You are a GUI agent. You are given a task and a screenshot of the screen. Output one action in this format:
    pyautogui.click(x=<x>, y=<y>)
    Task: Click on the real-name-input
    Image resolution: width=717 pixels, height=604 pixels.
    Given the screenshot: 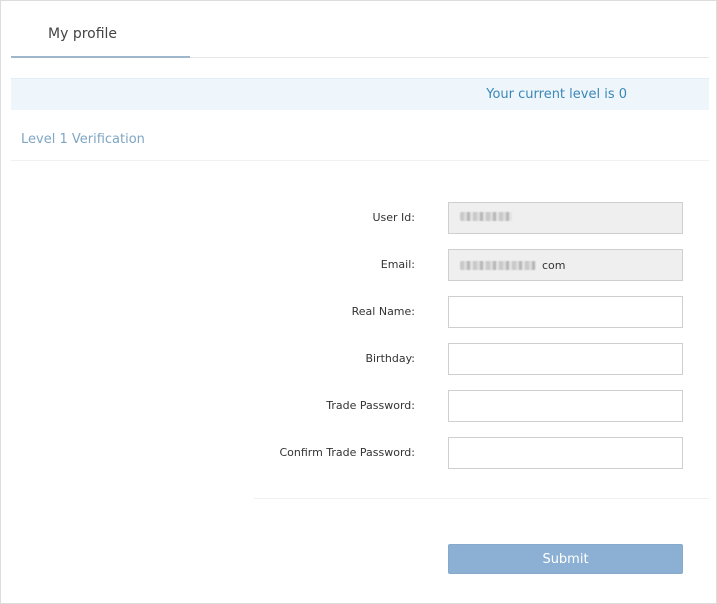 What is the action you would take?
    pyautogui.click(x=565, y=312)
    